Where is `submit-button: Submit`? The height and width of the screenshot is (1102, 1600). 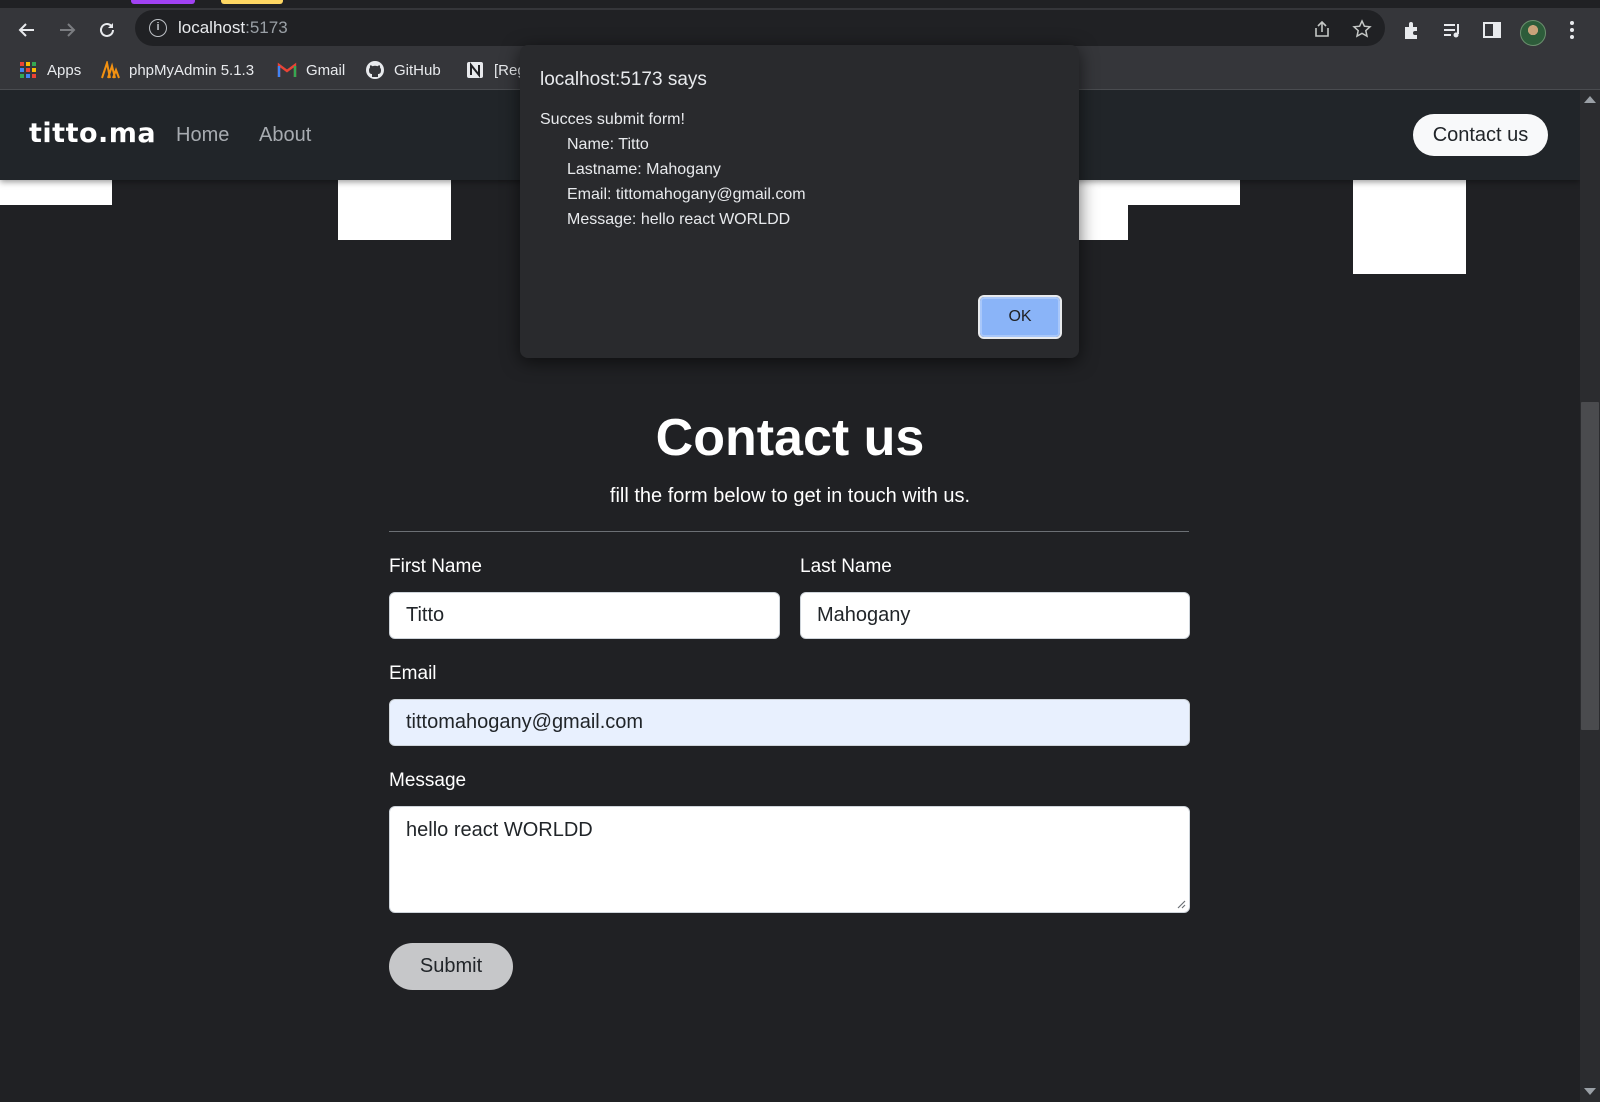 submit-button: Submit is located at coordinates (451, 966).